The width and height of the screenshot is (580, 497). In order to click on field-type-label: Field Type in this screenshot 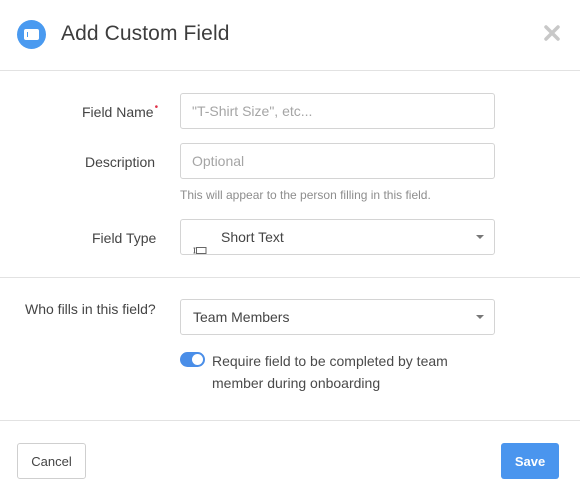, I will do `click(124, 238)`.